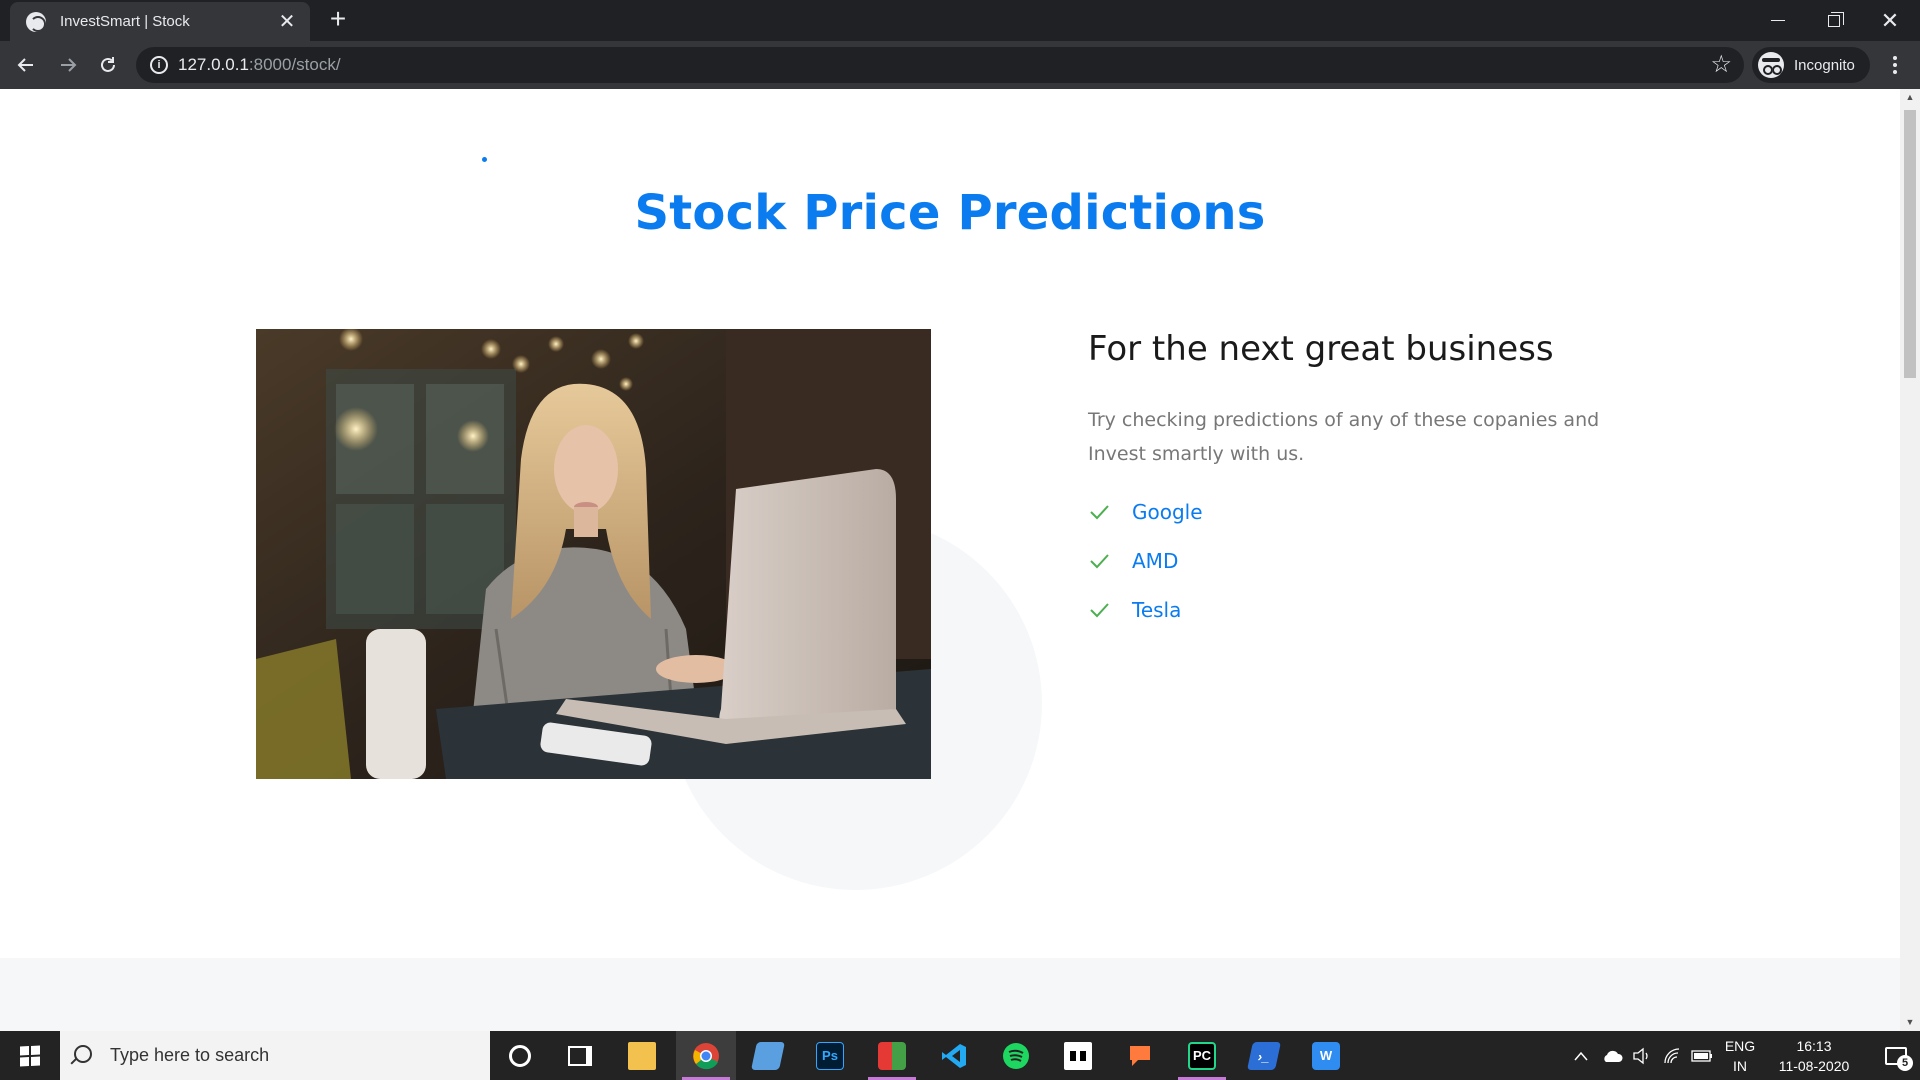 The image size is (1920, 1080). I want to click on company-link-google: Google, so click(1167, 512).